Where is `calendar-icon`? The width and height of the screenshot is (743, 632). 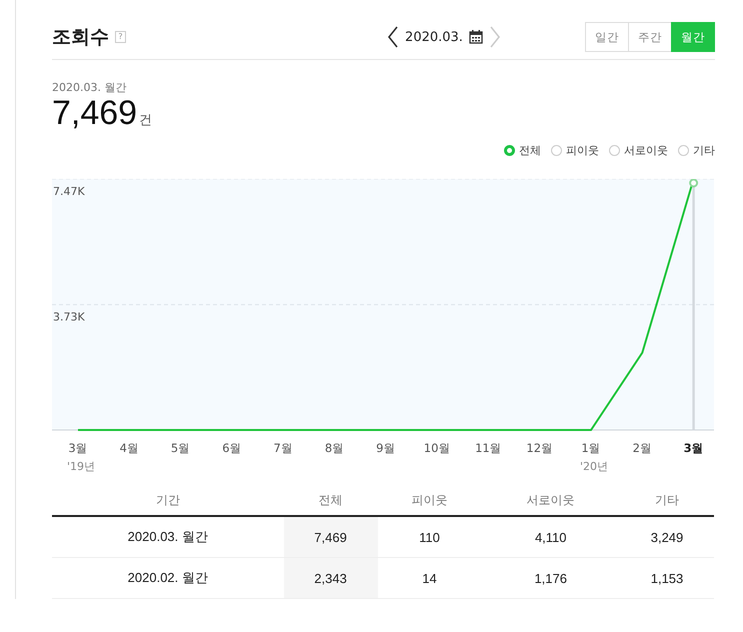 calendar-icon is located at coordinates (475, 37).